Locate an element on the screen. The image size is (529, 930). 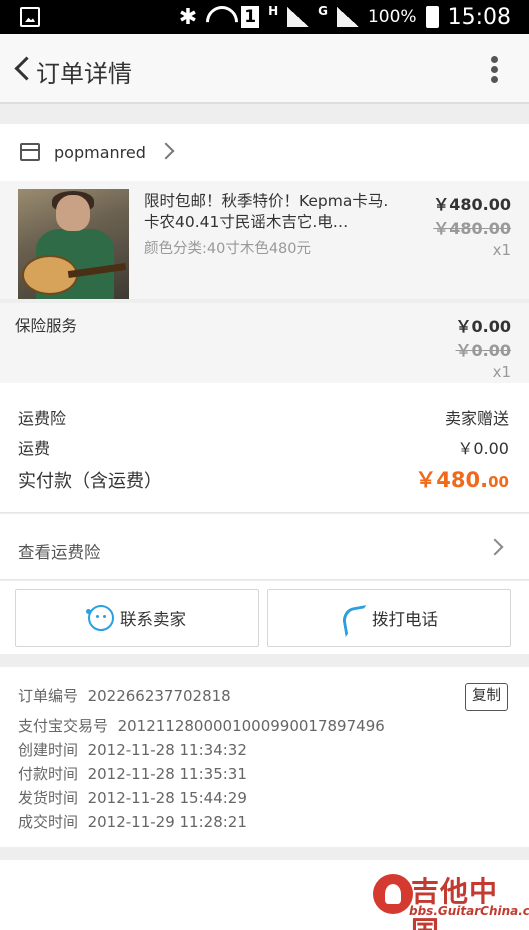
payment-summary: 运费险 卖家赠送 运费 ￥0.00 实付款（含运费） ￥480.00 is located at coordinates (264, 448).